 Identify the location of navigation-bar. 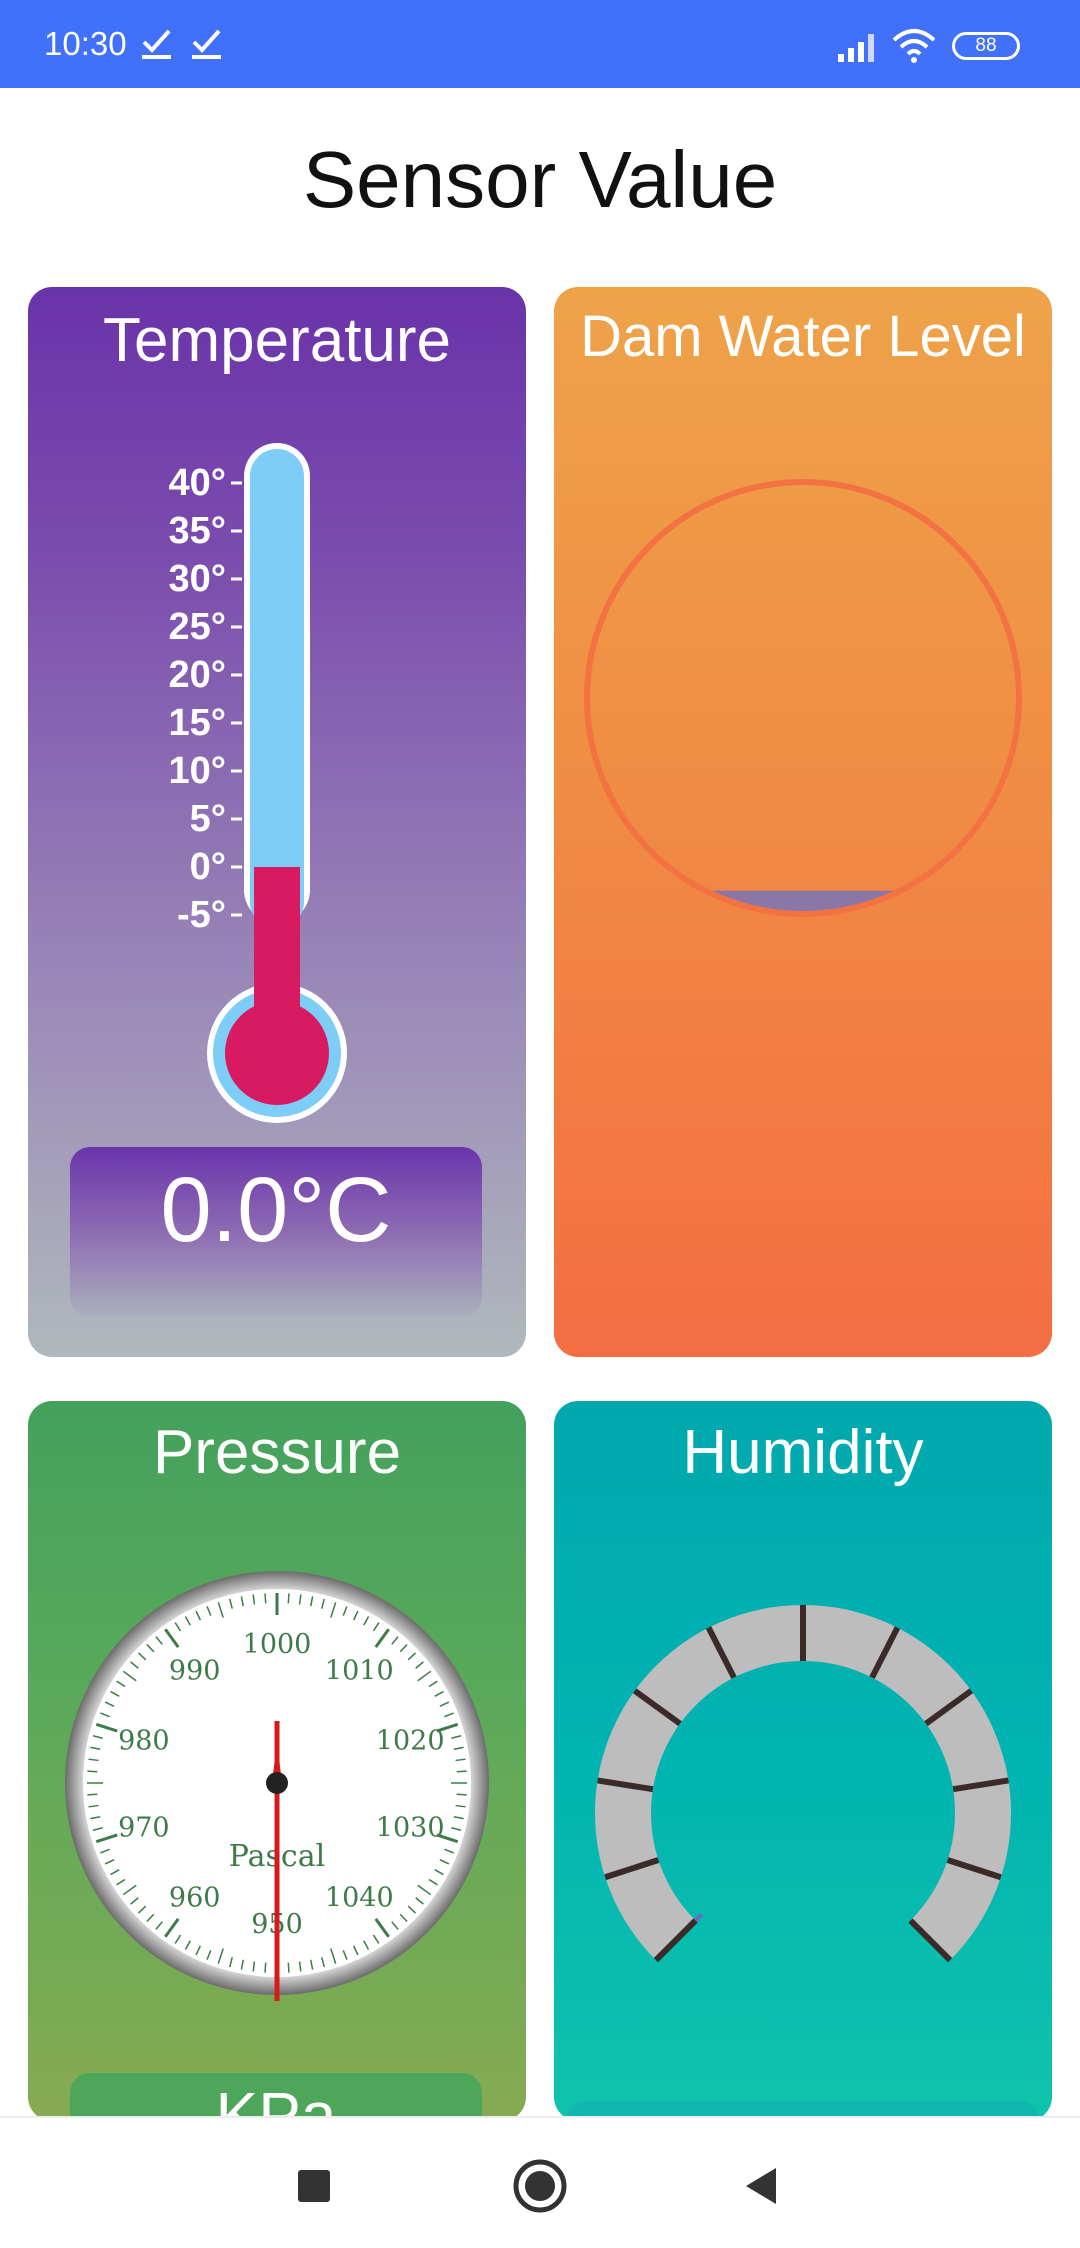
(540, 2182).